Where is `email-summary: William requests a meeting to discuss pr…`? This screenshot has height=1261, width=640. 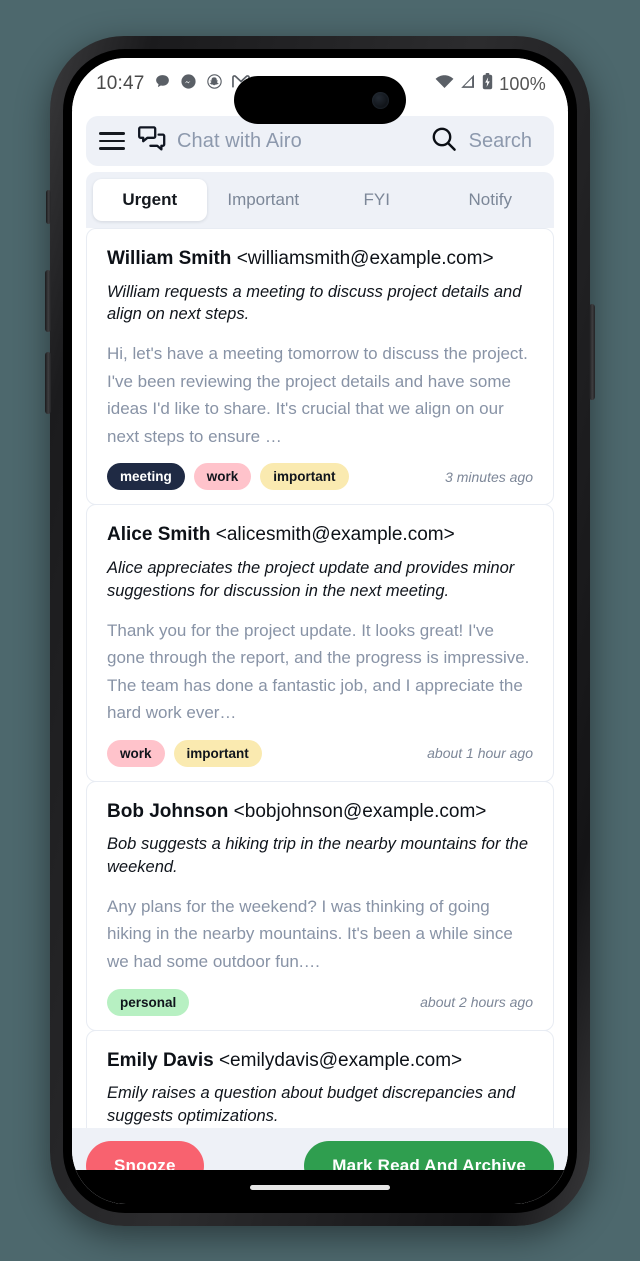
email-summary: William requests a meeting to discuss pr… is located at coordinates (314, 303).